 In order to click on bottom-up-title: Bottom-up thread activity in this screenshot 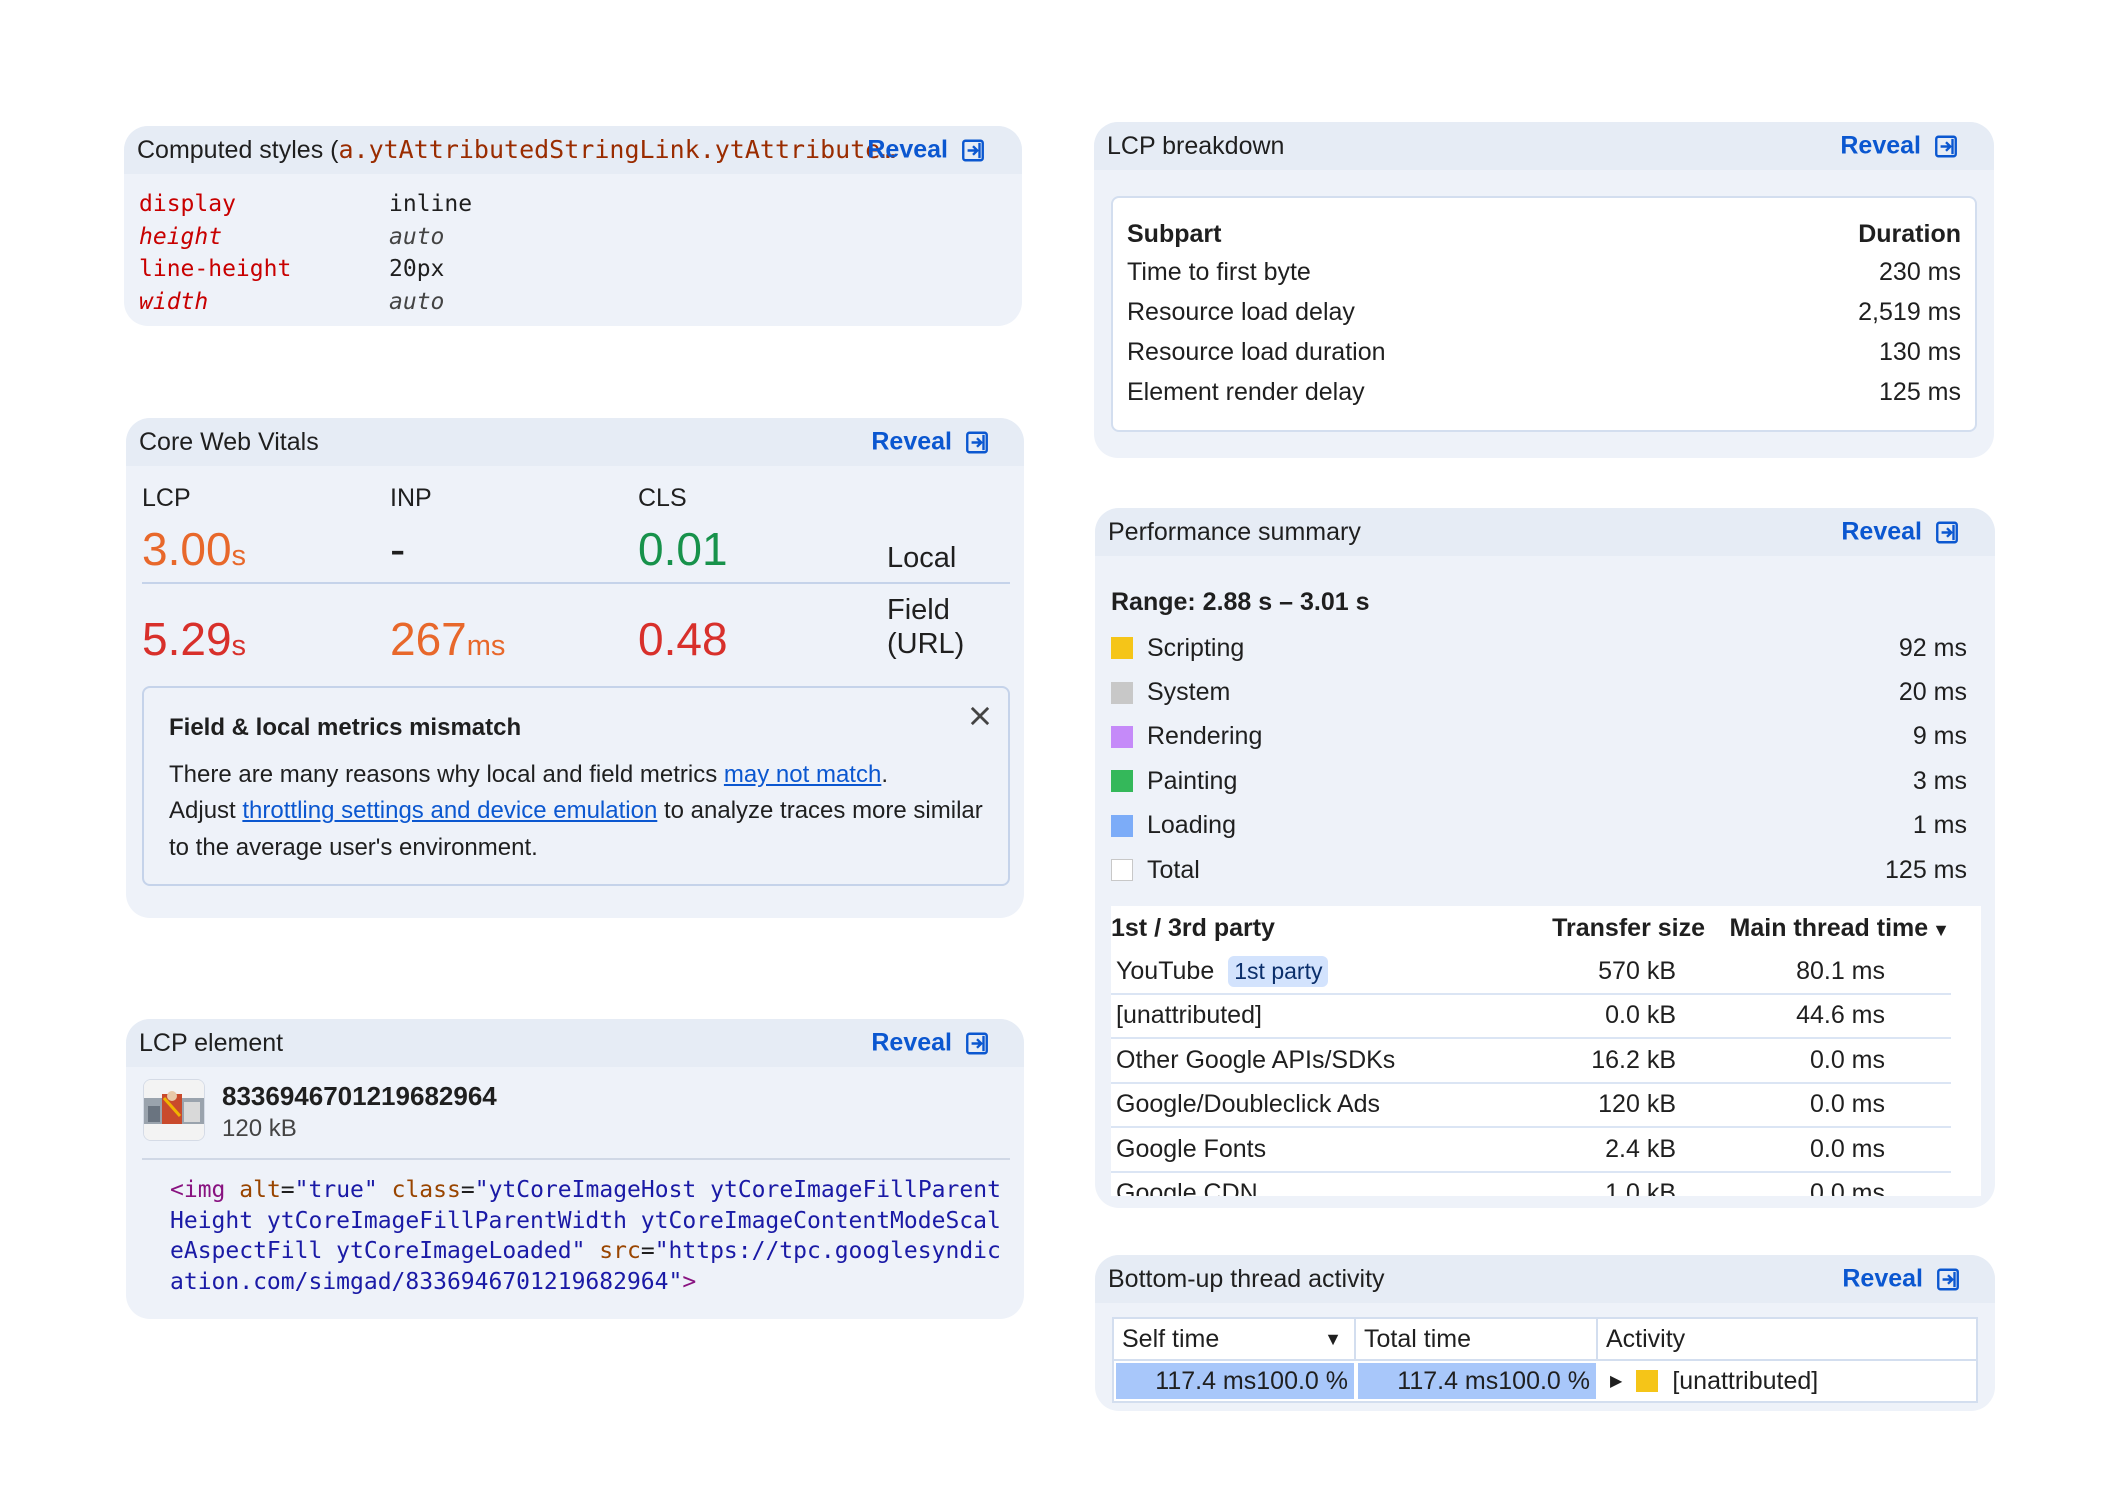, I will do `click(1246, 1278)`.